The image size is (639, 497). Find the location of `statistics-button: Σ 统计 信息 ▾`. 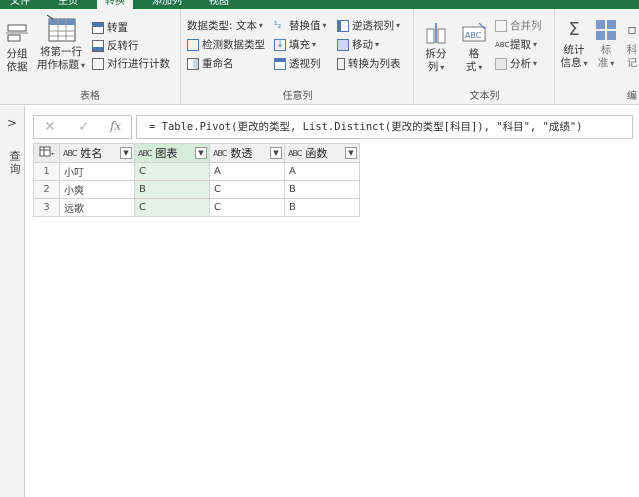

statistics-button: Σ 统计 信息 ▾ is located at coordinates (574, 44).